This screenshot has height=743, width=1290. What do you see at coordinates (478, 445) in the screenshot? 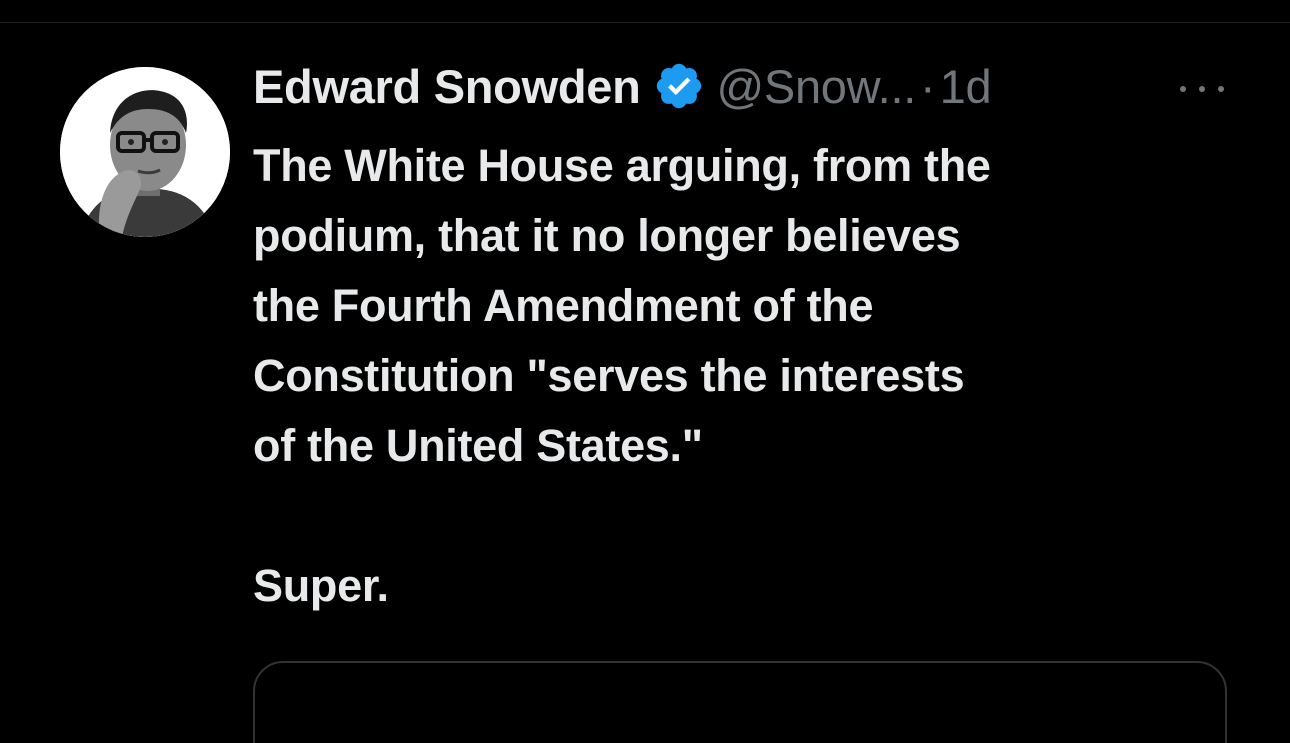
I see `tweet-text-line: of the United States."` at bounding box center [478, 445].